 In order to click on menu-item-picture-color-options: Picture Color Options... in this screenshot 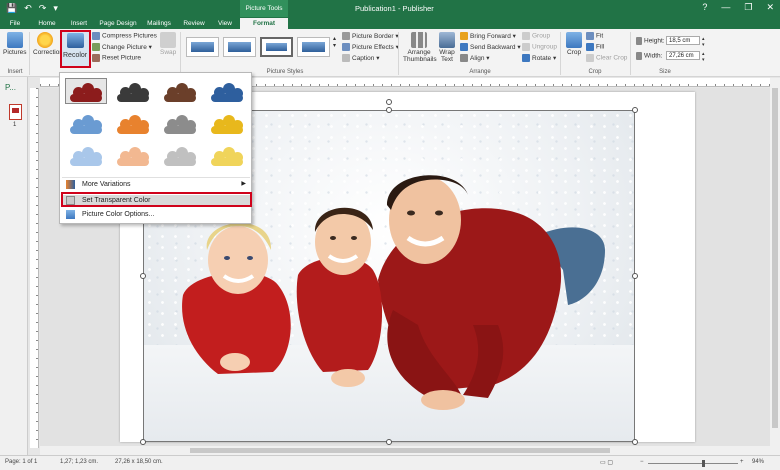, I will do `click(156, 214)`.